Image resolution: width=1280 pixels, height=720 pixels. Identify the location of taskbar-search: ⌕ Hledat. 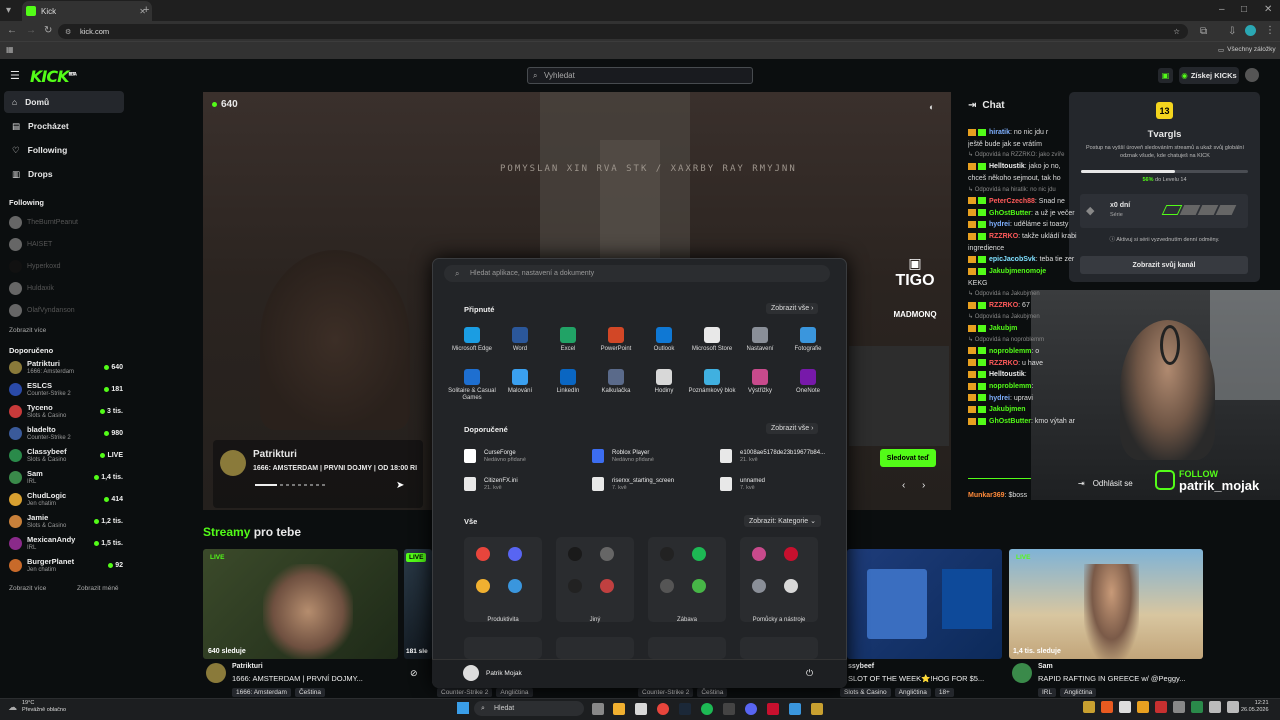
(529, 708).